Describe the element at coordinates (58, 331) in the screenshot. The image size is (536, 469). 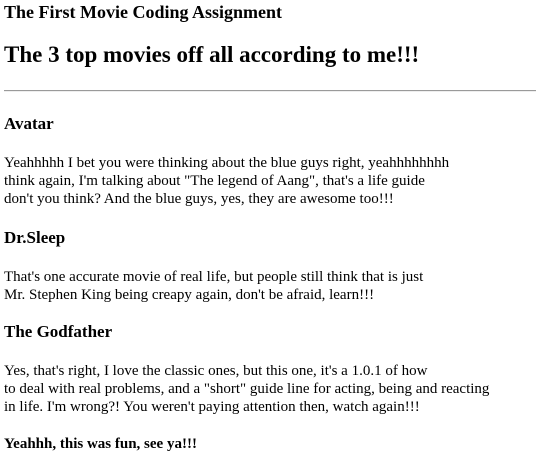
I see `movie-title: The Godfather` at that location.